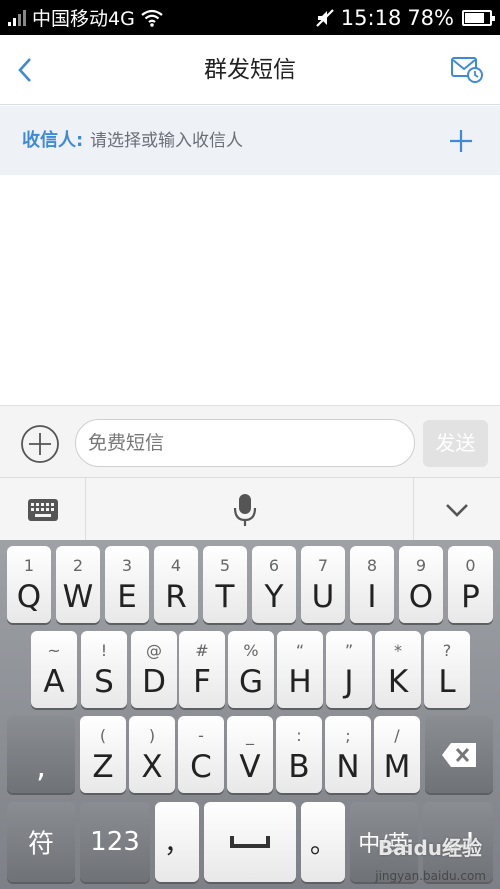  Describe the element at coordinates (202, 682) in the screenshot. I see `key-label: F` at that location.